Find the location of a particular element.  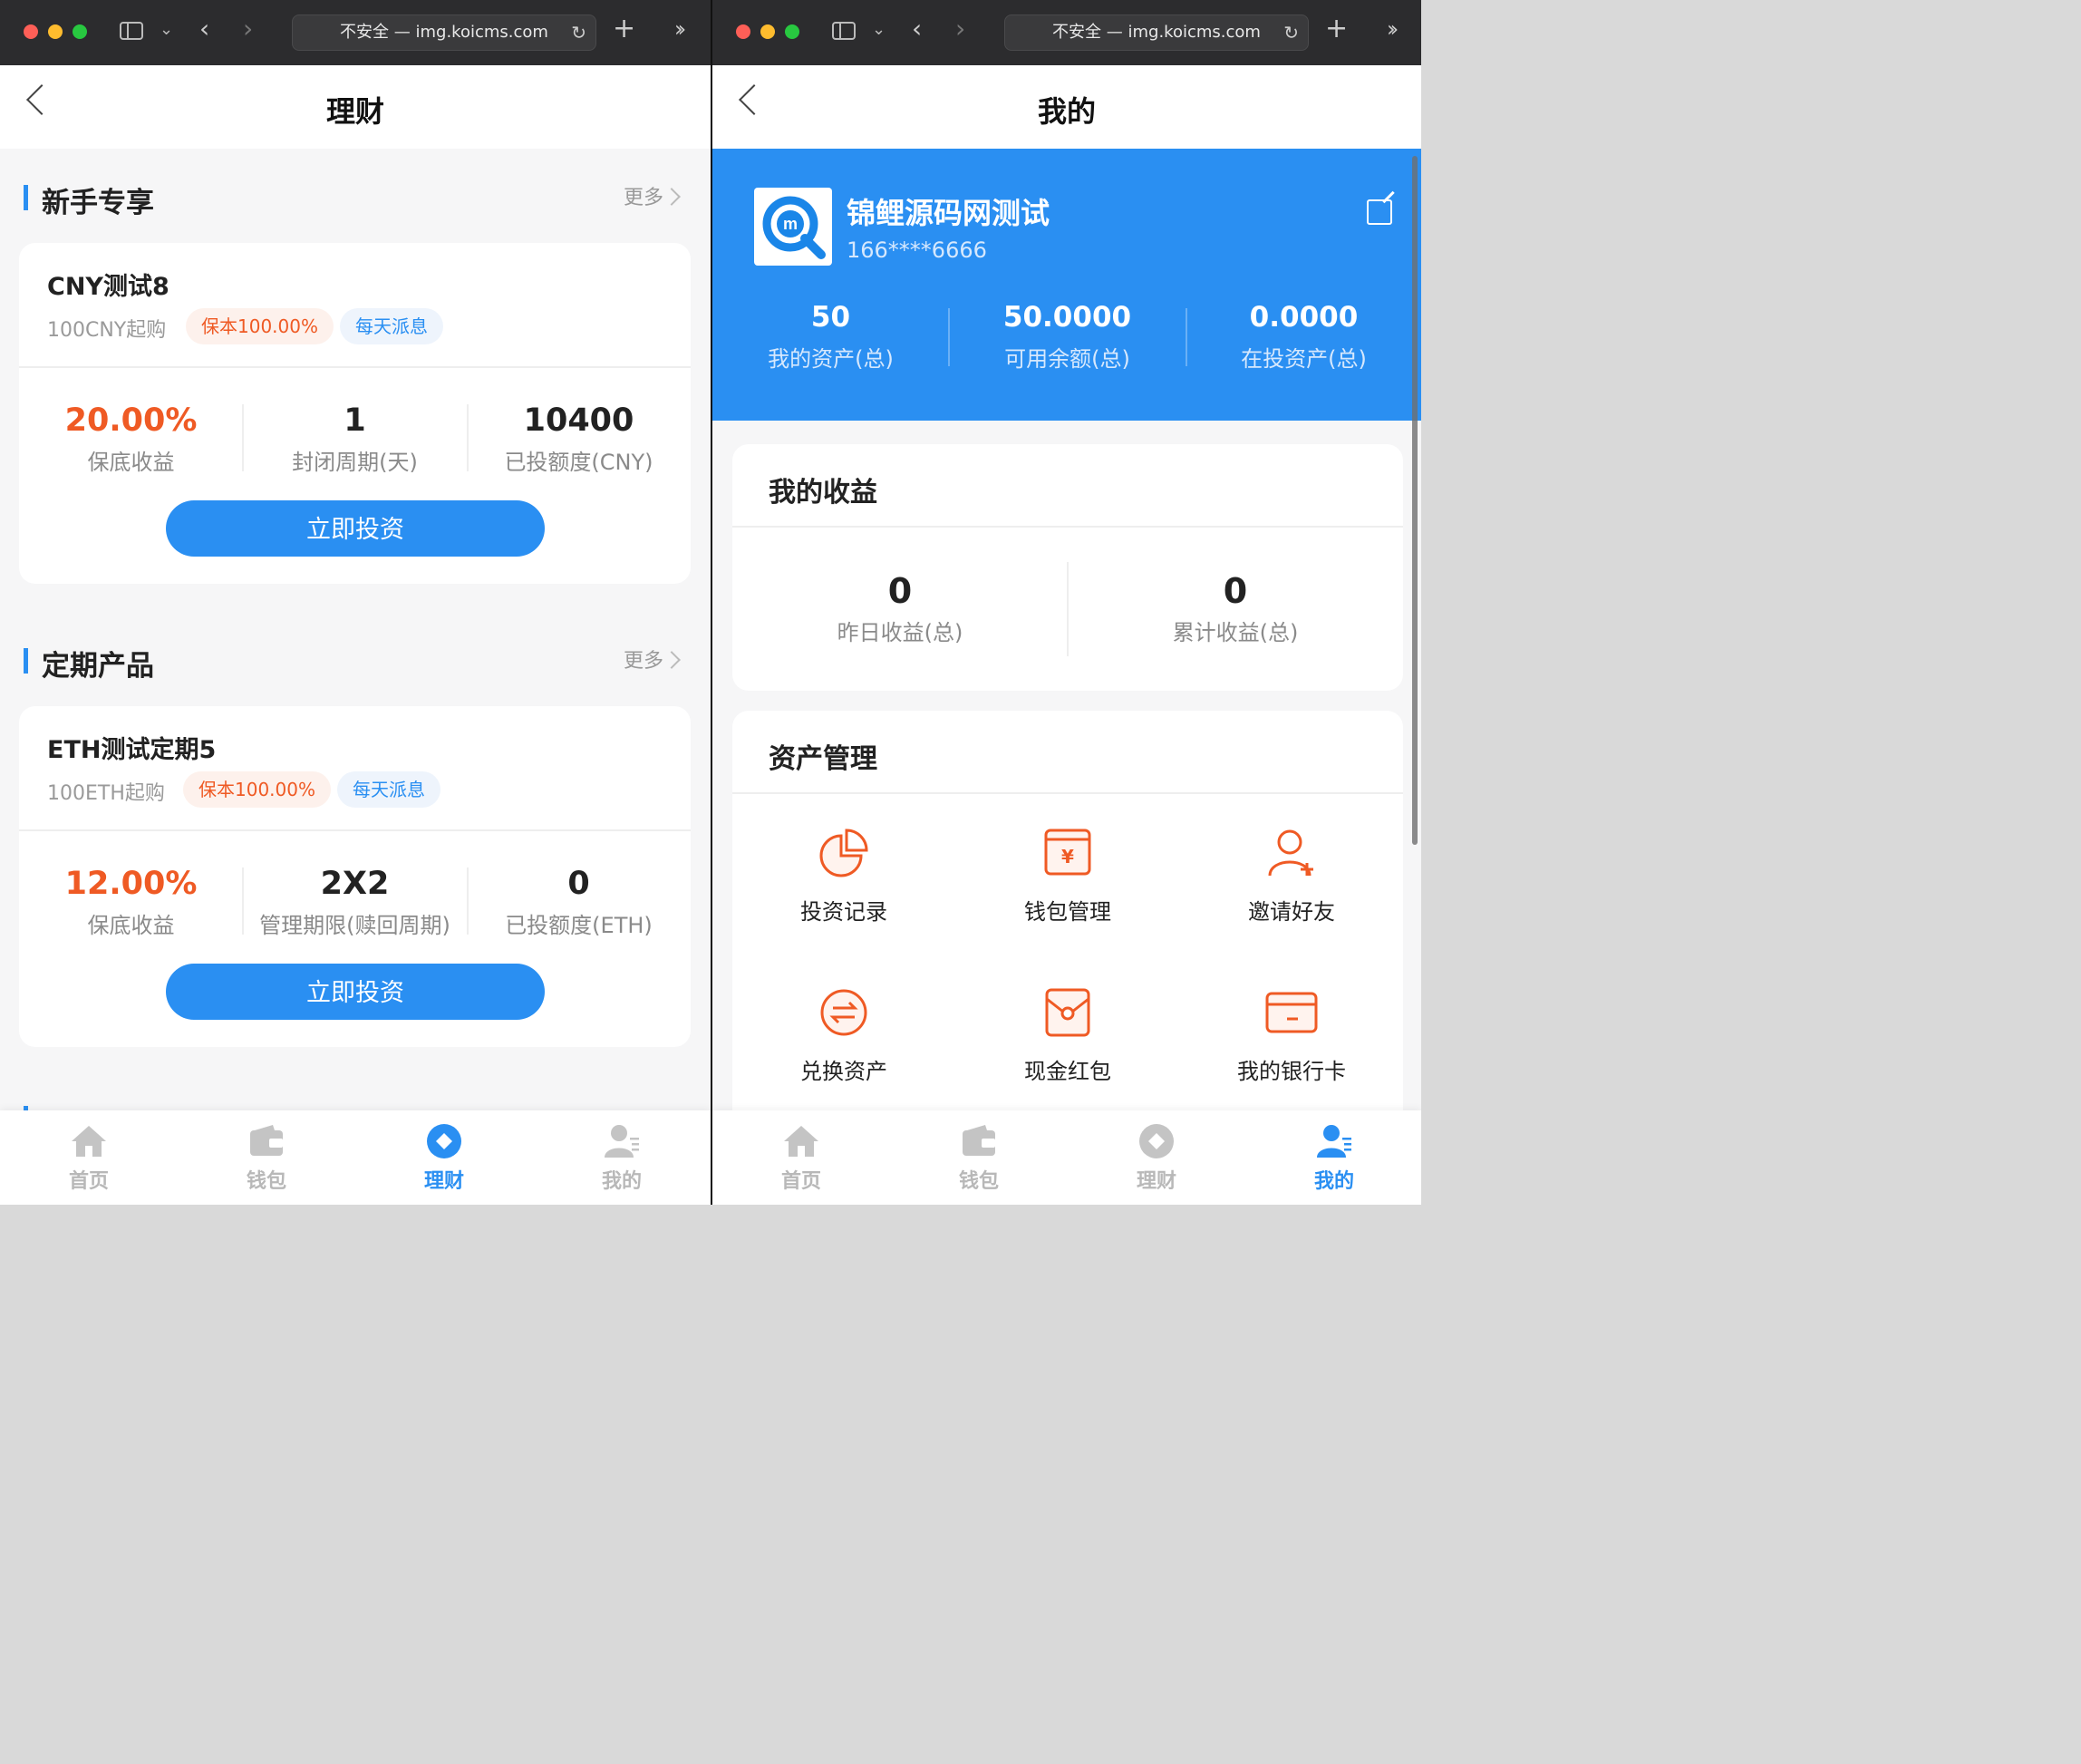

invite-friends-item: 邀请好友 is located at coordinates (1291, 877).